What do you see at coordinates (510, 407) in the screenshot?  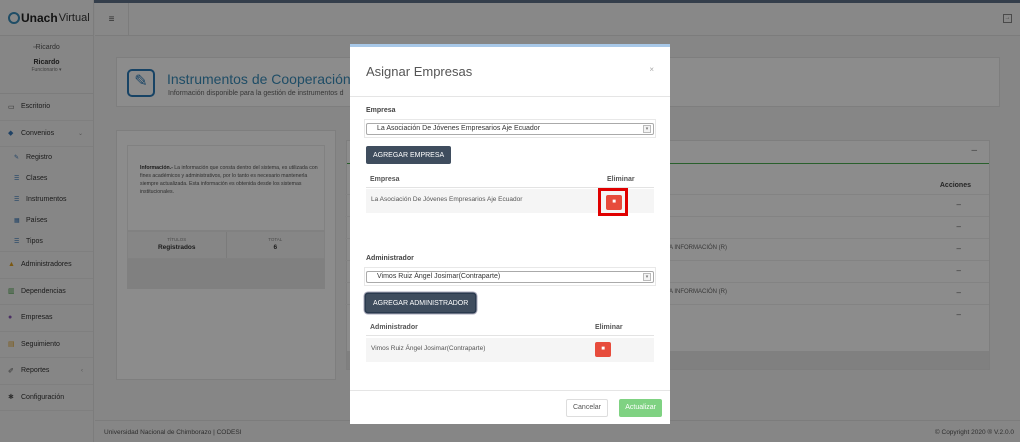 I see `modal-footer: Cancelar Actualizar` at bounding box center [510, 407].